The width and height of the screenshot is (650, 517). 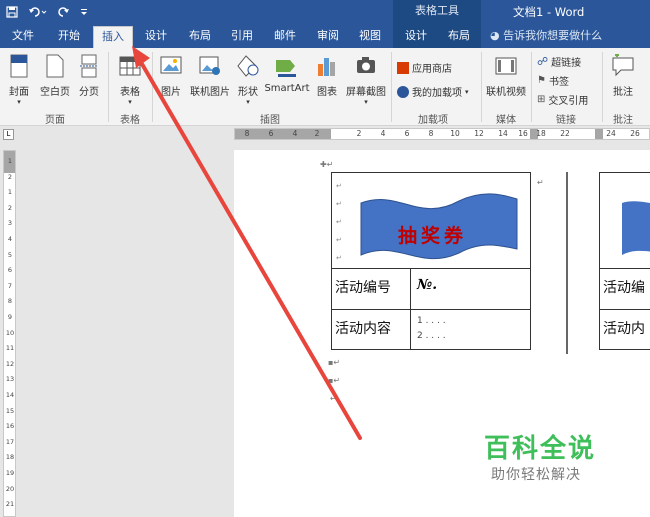 What do you see at coordinates (635, 133) in the screenshot?
I see `ruler-tick-label: 26` at bounding box center [635, 133].